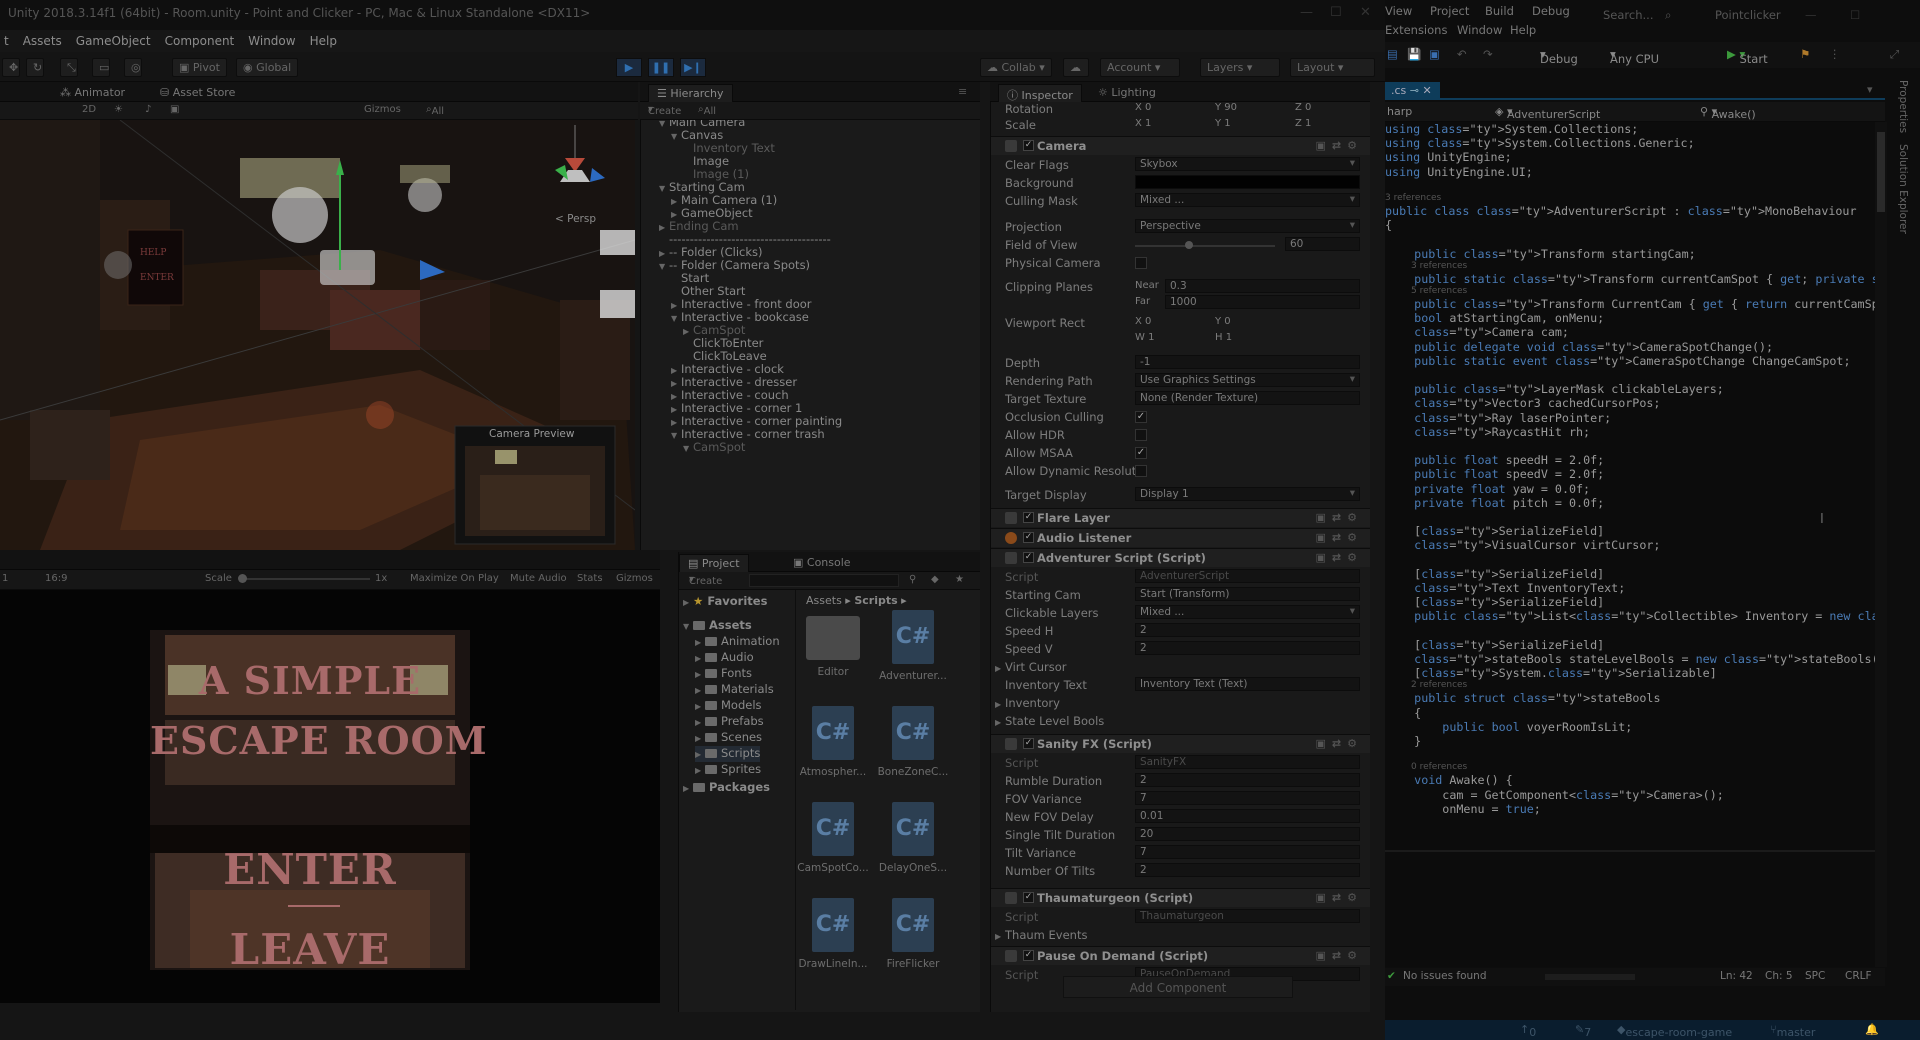 This screenshot has height=1040, width=1920. What do you see at coordinates (1303, 123) in the screenshot?
I see `scale-z: Z 1` at bounding box center [1303, 123].